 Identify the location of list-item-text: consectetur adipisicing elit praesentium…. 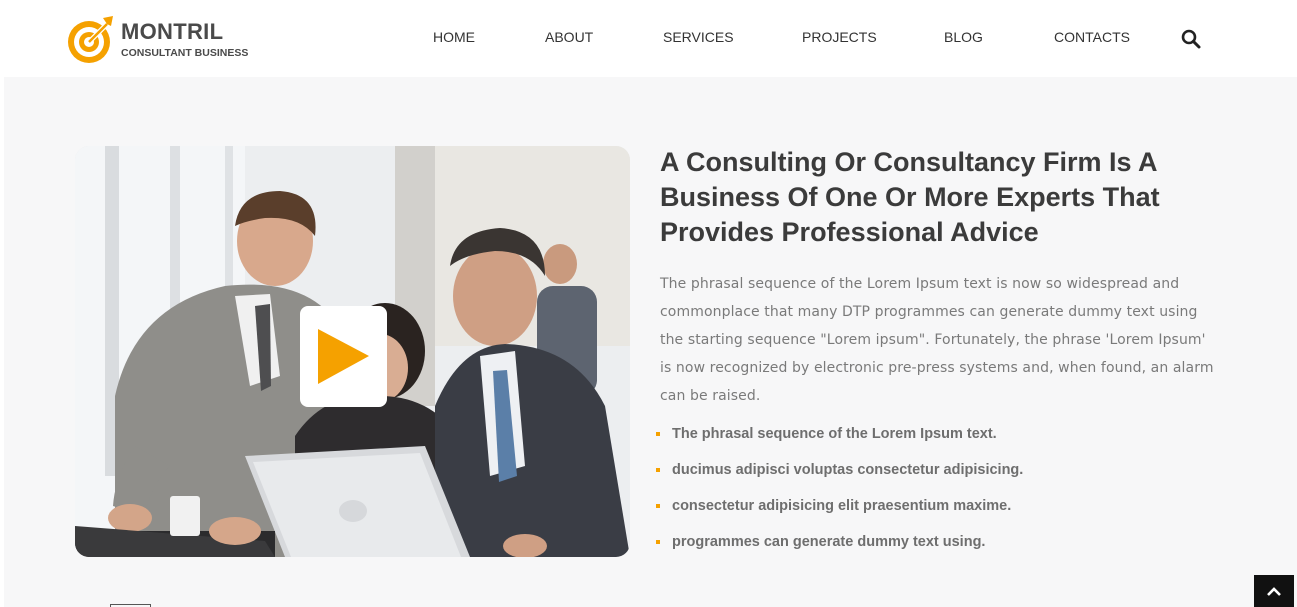
(842, 506).